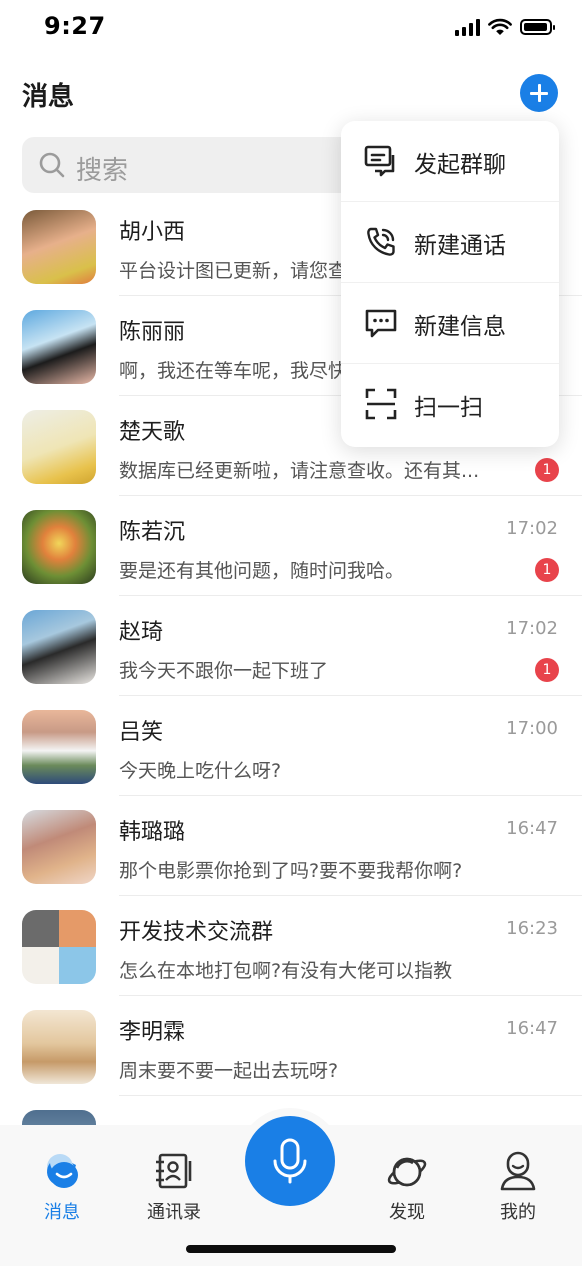 This screenshot has height=1266, width=582. What do you see at coordinates (381, 323) in the screenshot?
I see `new-message-icon` at bounding box center [381, 323].